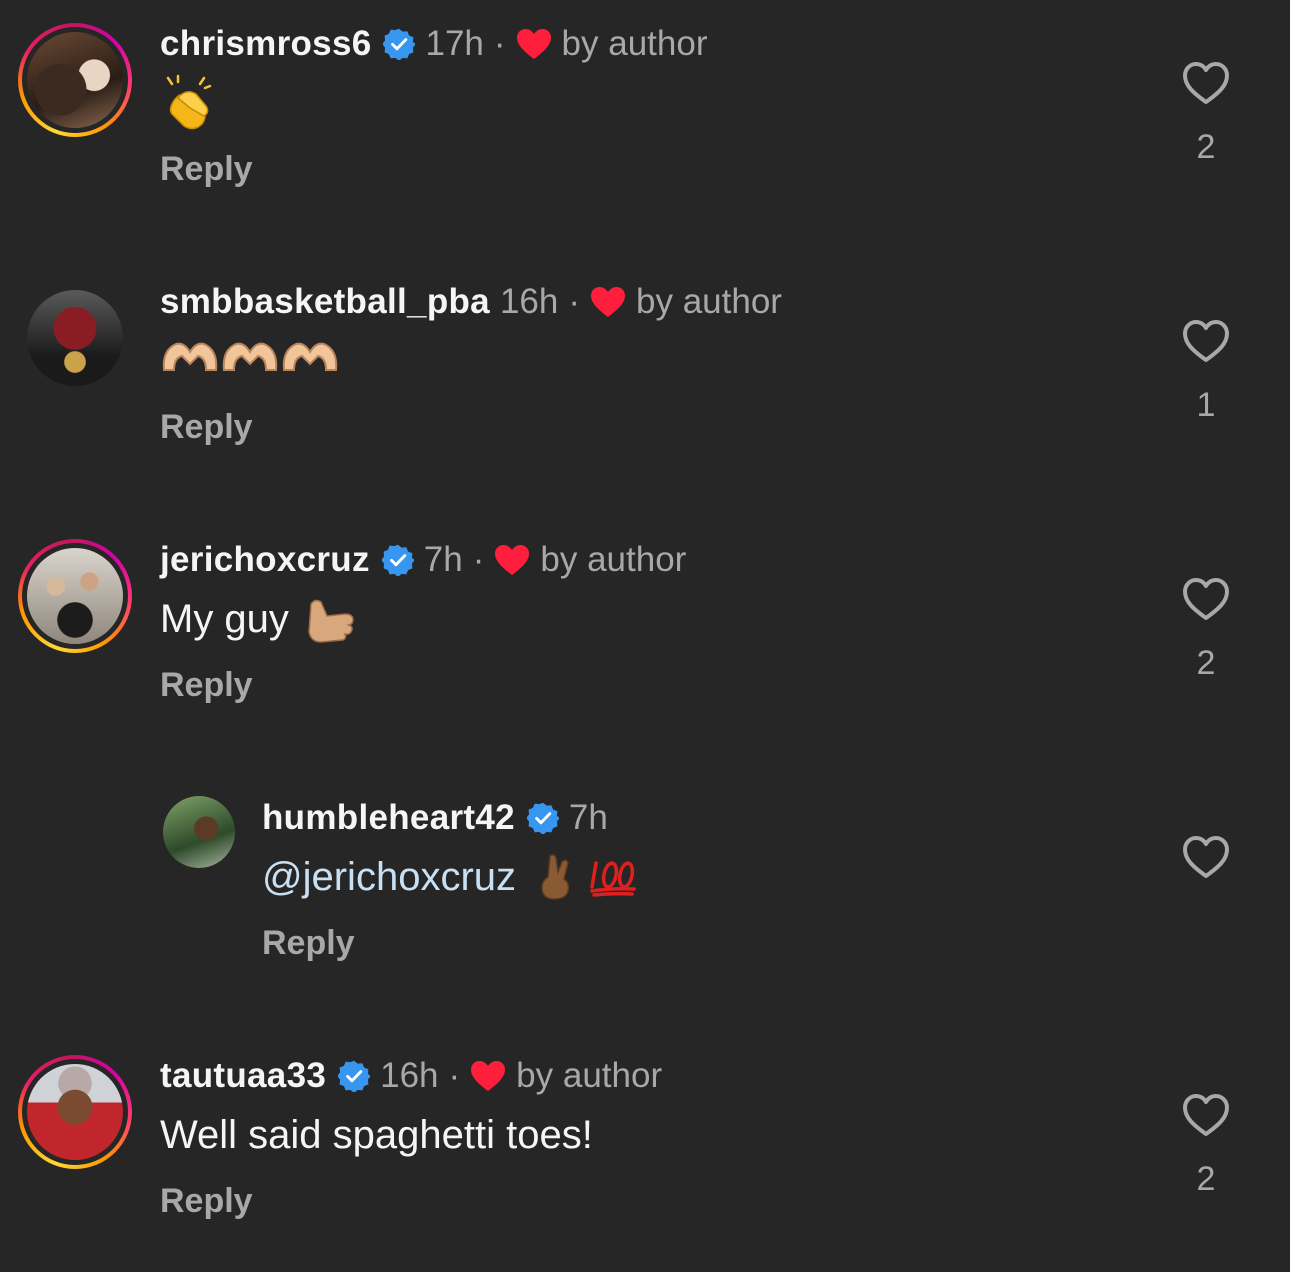  What do you see at coordinates (243, 1076) in the screenshot?
I see `comment-username: tautuaa33` at bounding box center [243, 1076].